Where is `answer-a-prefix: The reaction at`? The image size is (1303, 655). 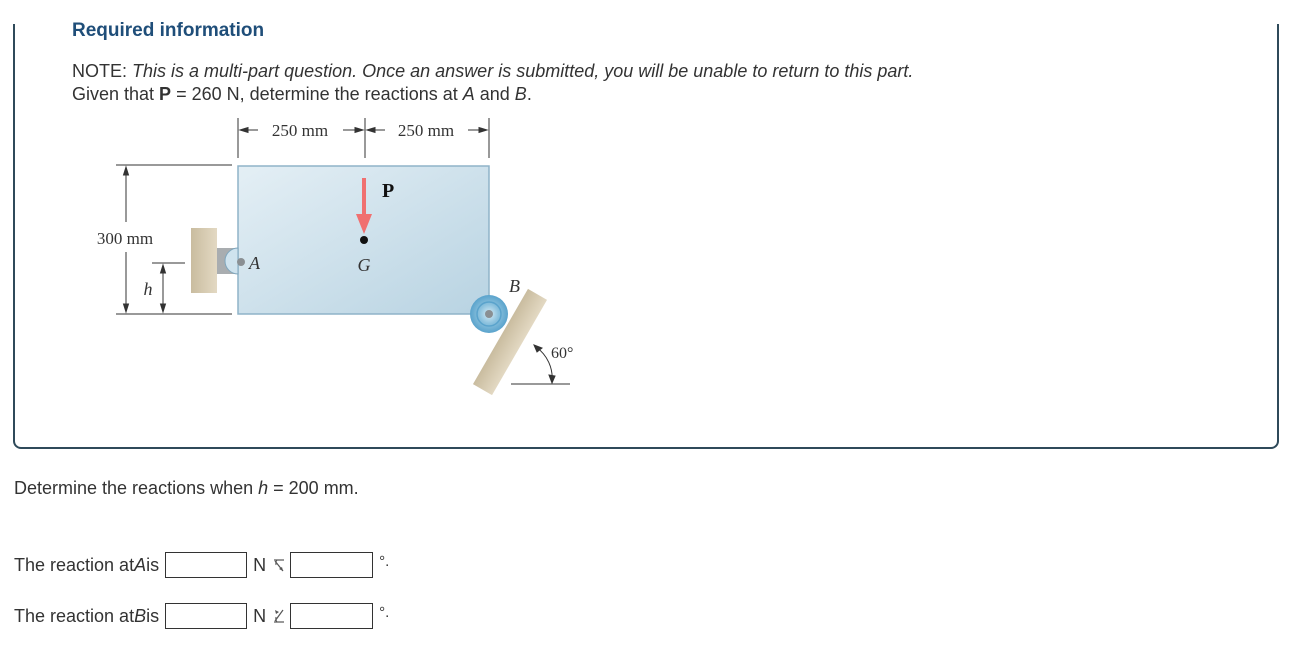 answer-a-prefix: The reaction at is located at coordinates (74, 564).